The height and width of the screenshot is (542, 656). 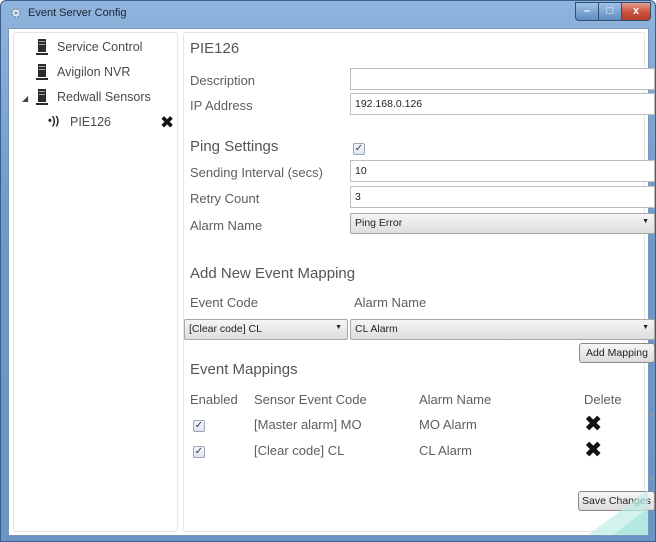 What do you see at coordinates (225, 329) in the screenshot?
I see `event-code-value: [Clear code] CL` at bounding box center [225, 329].